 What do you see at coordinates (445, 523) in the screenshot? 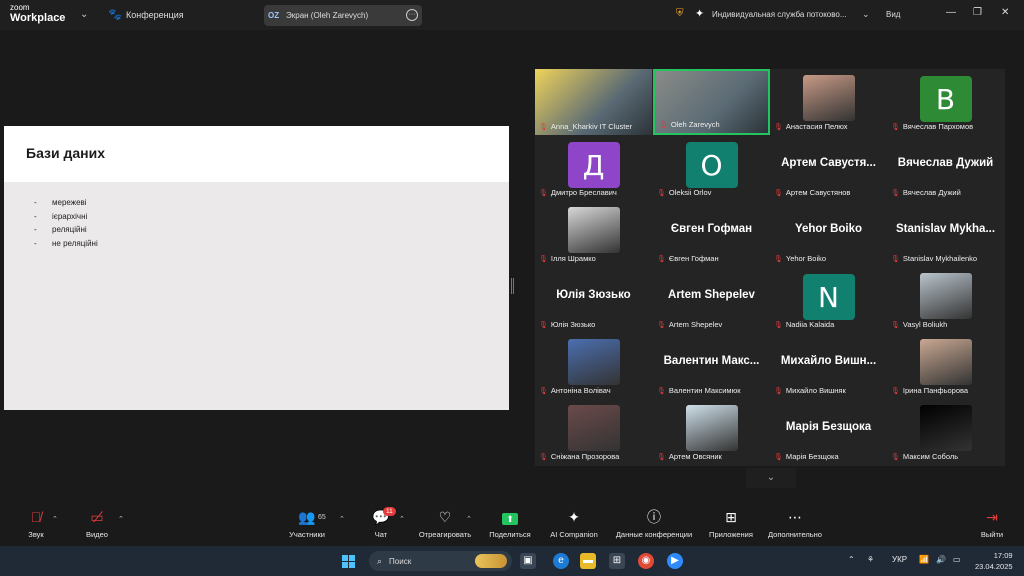
I see `react-button: ♡ Отреагировать` at bounding box center [445, 523].